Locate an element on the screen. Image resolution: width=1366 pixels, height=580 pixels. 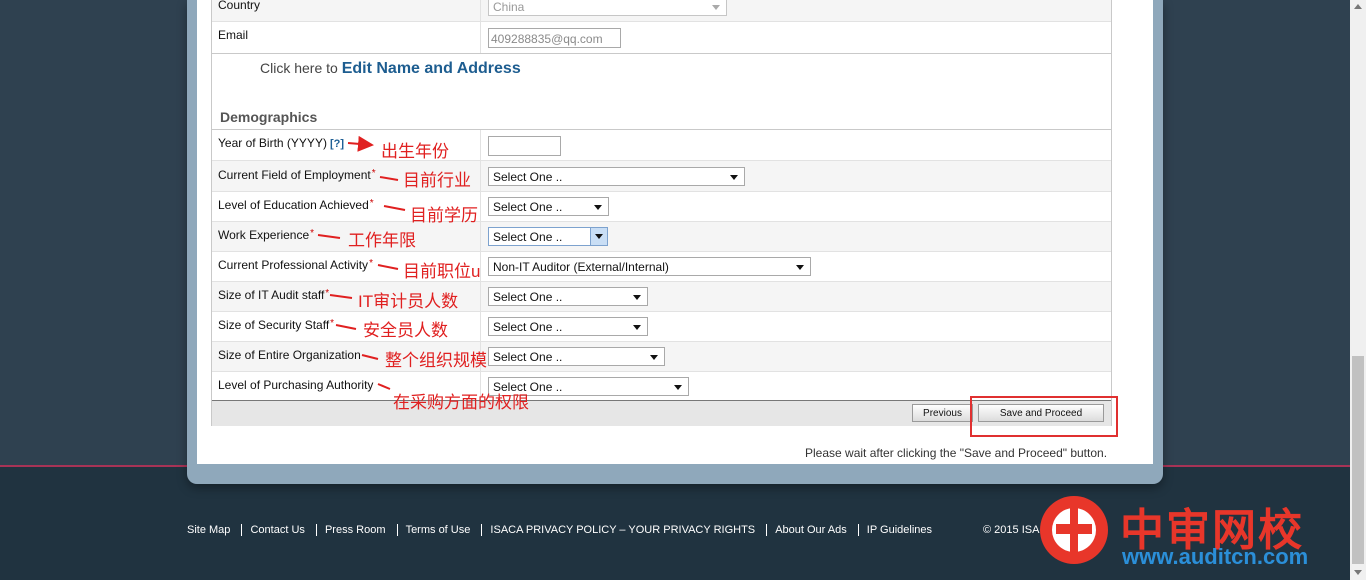
email-row: Email 409288835@qq.com is located at coordinates (661, 38).